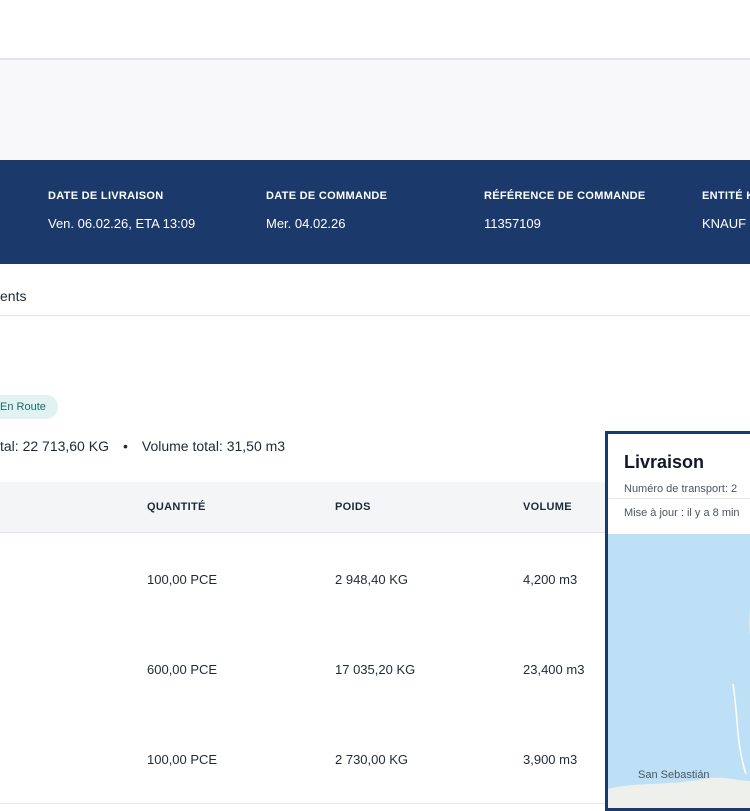  Describe the element at coordinates (547, 507) in the screenshot. I see `column-header-volume: VOLUME` at that location.